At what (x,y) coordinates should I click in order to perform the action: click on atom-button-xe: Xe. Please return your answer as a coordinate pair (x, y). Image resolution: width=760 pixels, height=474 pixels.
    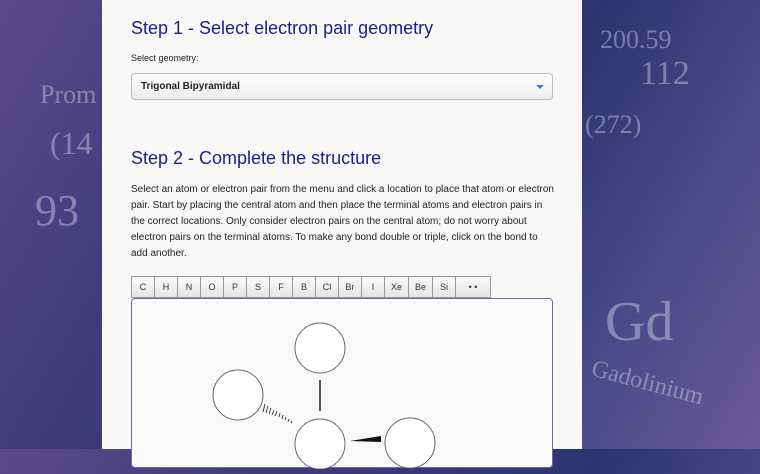
    Looking at the image, I should click on (397, 287).